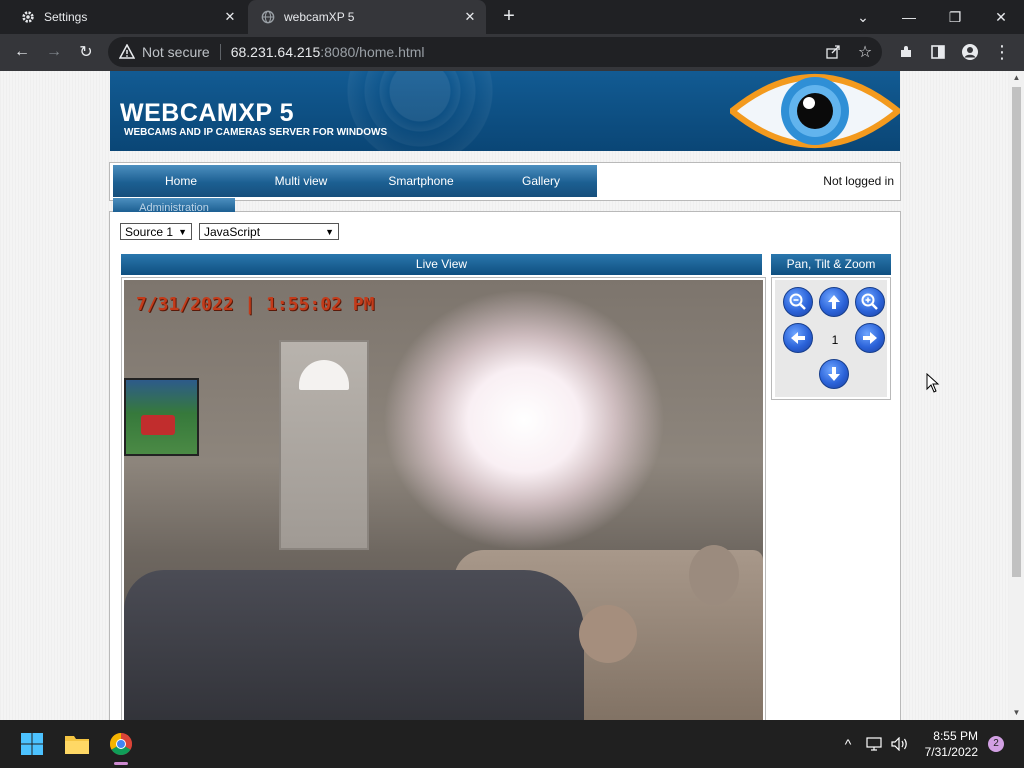  Describe the element at coordinates (121, 763) in the screenshot. I see `active-app-indicator` at that location.